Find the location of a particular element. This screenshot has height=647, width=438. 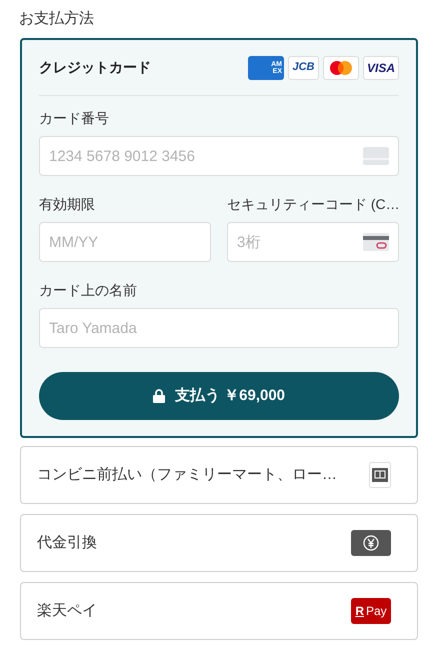

payment-option: 代金引換 is located at coordinates (219, 543).